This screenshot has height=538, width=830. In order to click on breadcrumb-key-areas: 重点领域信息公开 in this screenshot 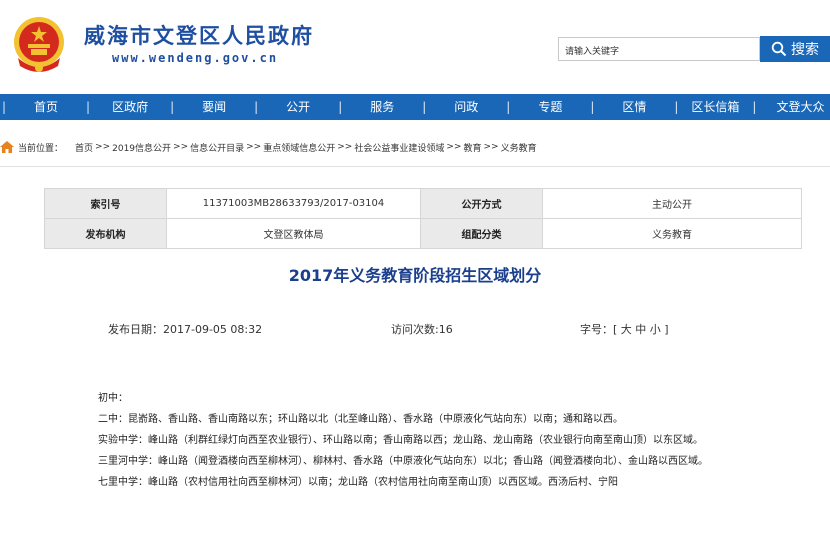, I will do `click(299, 147)`.